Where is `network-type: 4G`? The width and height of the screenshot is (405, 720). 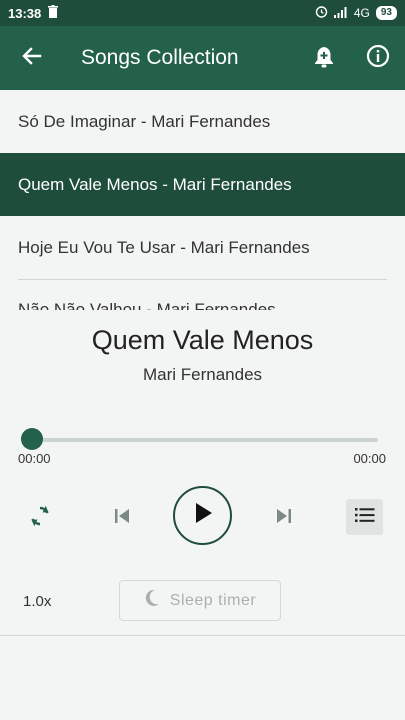
network-type: 4G is located at coordinates (361, 13).